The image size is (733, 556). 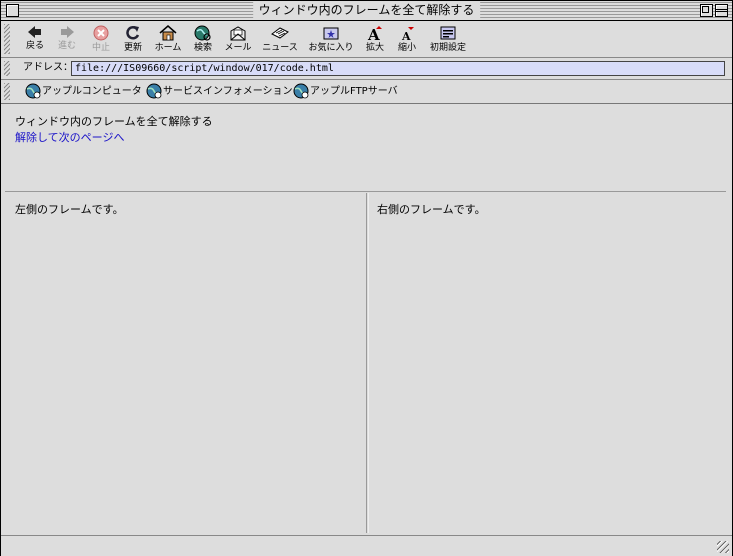 I want to click on stop-icon, so click(x=101, y=33).